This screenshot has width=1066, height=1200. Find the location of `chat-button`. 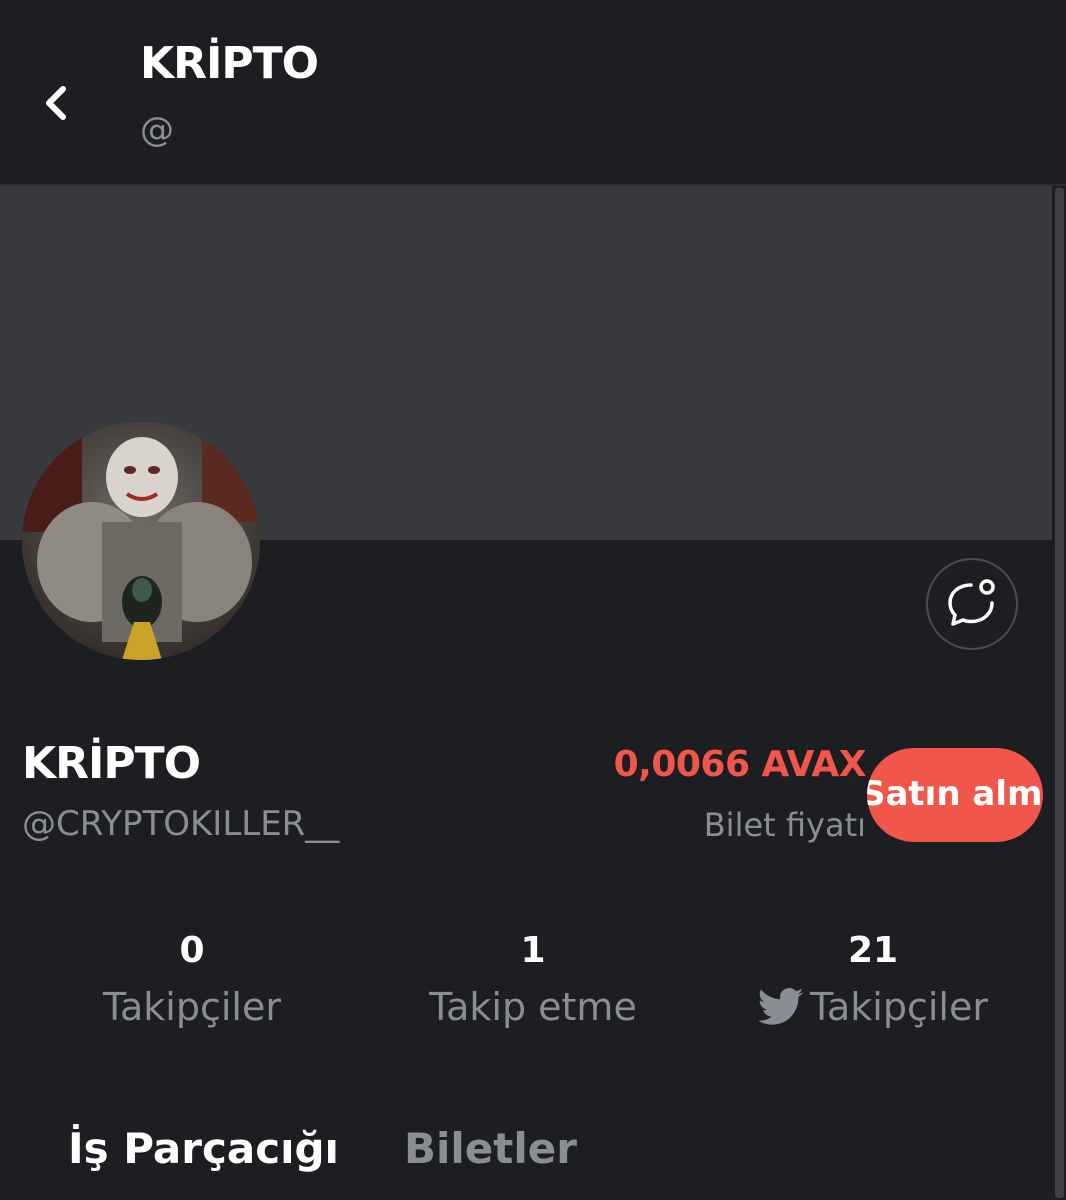

chat-button is located at coordinates (972, 604).